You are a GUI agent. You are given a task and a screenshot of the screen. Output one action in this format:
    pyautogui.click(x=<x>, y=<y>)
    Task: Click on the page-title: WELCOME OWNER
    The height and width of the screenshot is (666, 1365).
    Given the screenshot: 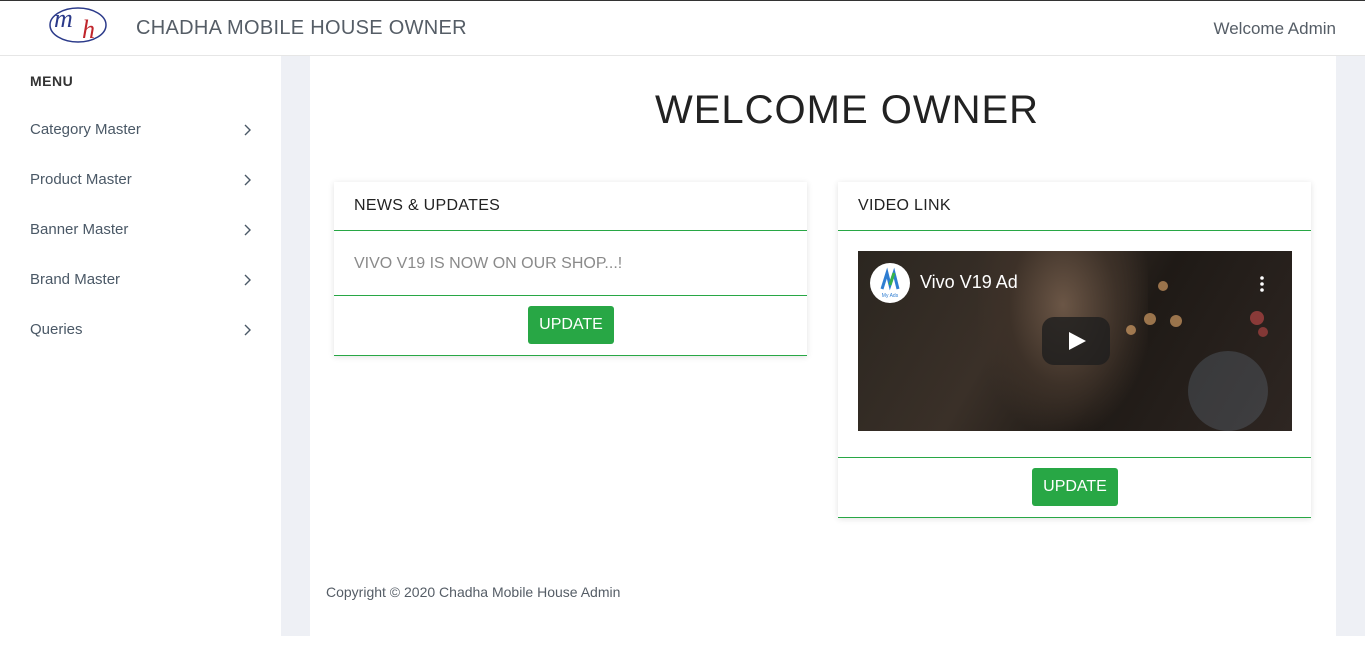 What is the action you would take?
    pyautogui.click(x=847, y=110)
    